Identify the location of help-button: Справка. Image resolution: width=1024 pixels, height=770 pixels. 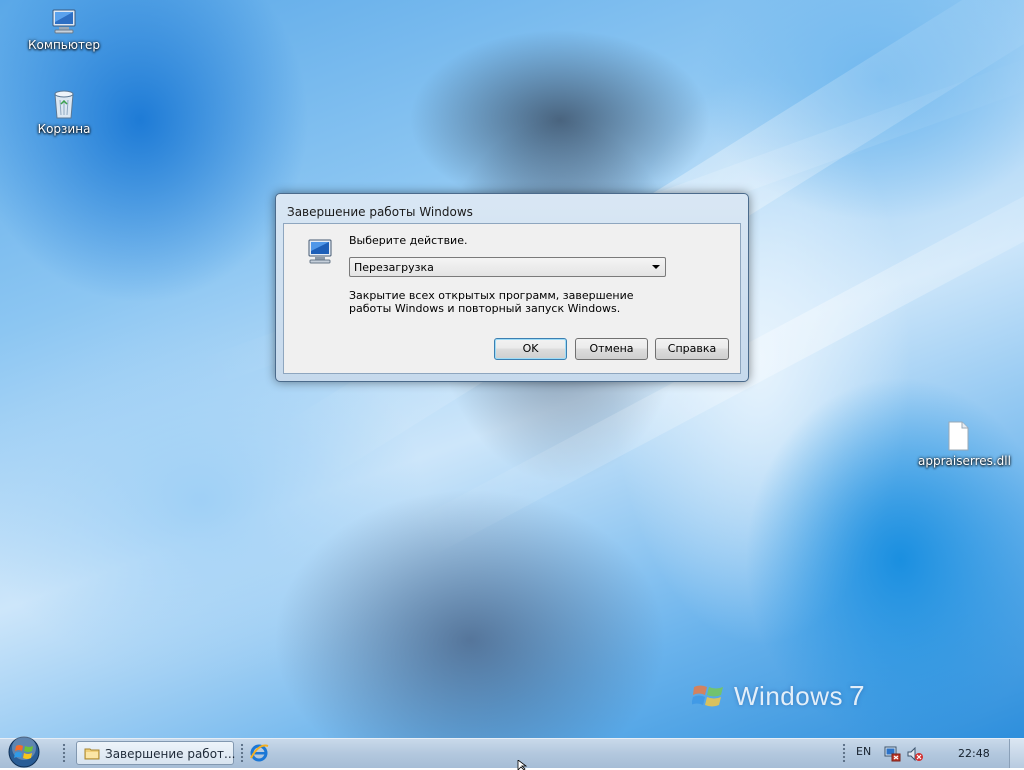
(692, 349).